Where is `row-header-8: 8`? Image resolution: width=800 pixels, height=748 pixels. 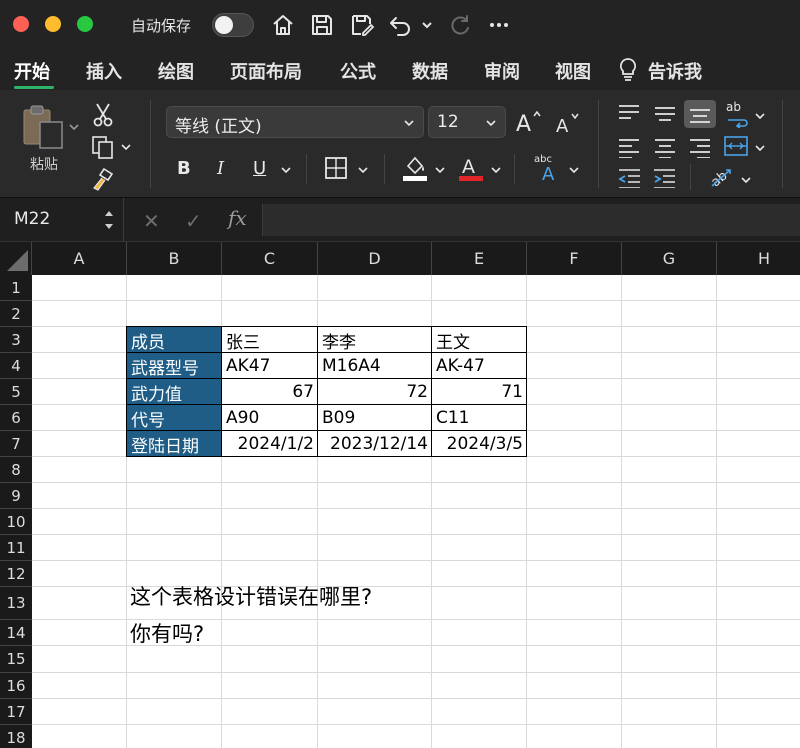
row-header-8: 8 is located at coordinates (16, 470).